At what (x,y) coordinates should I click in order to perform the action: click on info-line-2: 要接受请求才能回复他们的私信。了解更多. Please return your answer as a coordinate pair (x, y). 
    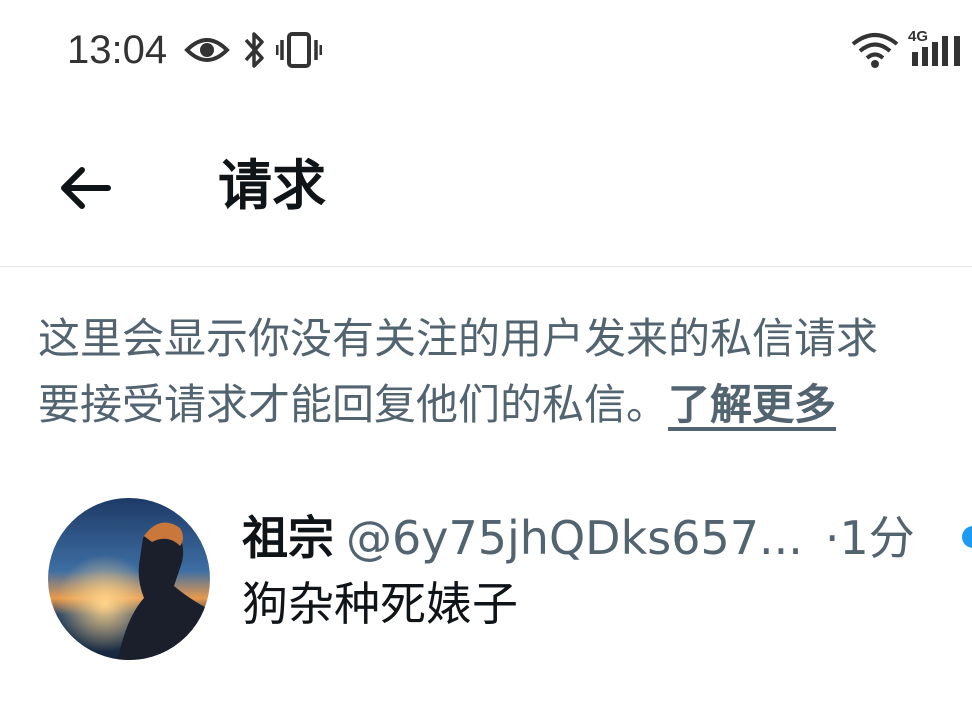
    Looking at the image, I should click on (505, 405).